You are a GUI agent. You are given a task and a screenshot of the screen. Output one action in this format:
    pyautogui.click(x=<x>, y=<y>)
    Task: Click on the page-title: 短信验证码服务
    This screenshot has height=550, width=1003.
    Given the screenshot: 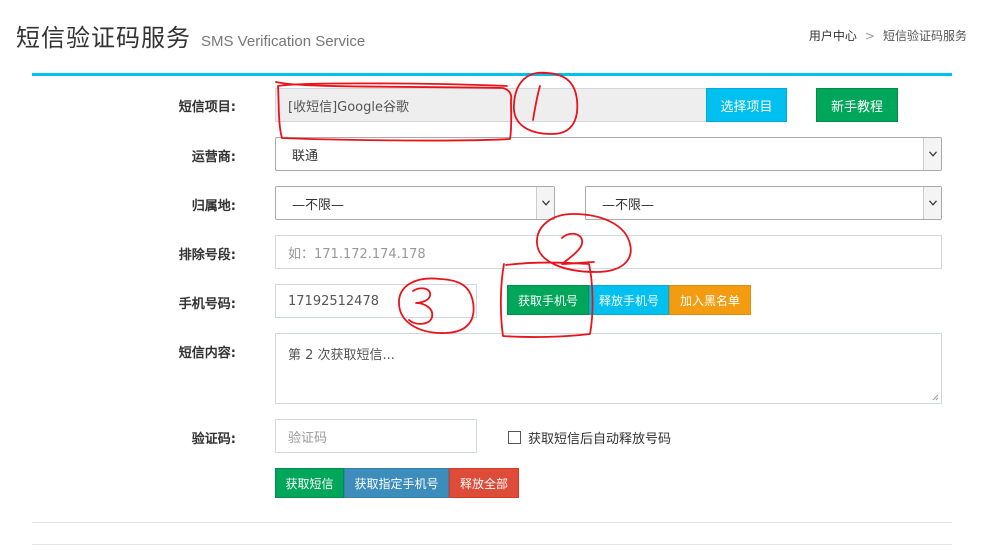 What is the action you would take?
    pyautogui.click(x=103, y=38)
    